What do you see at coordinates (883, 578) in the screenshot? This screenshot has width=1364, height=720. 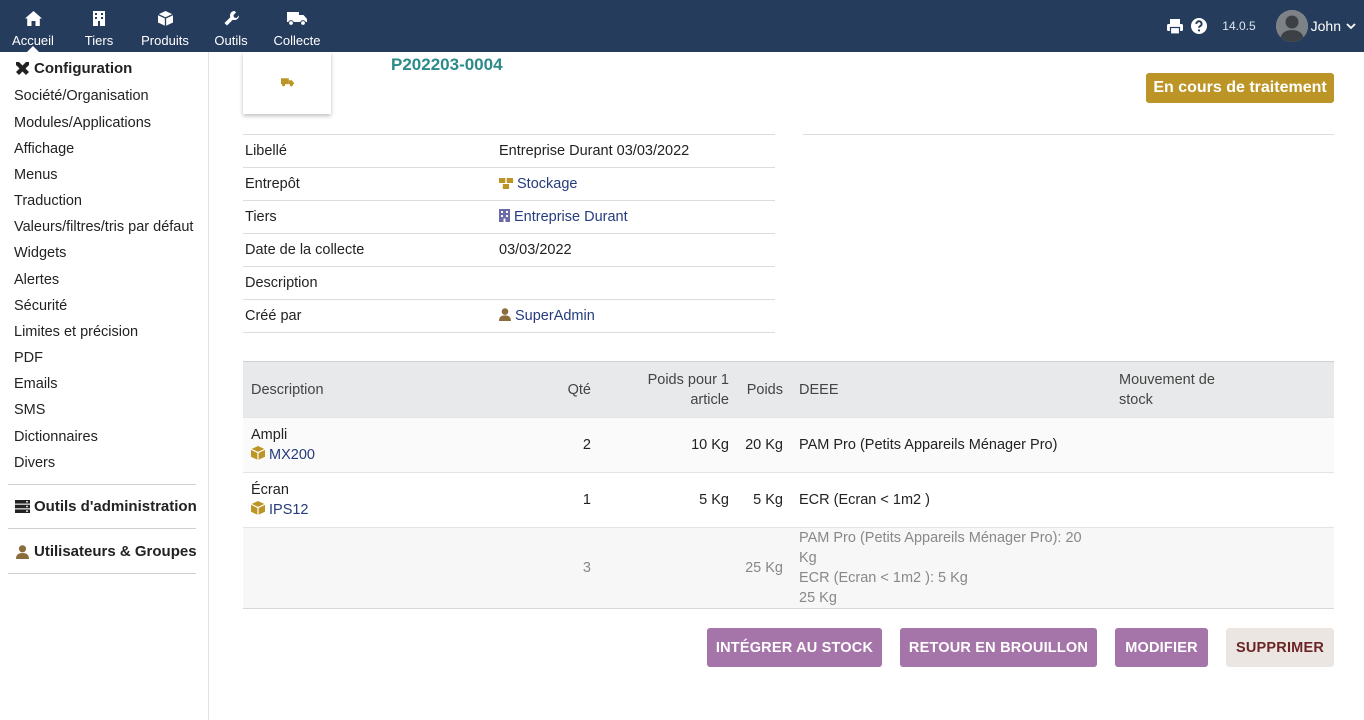 I see `total-deee-line: ECR (Ecran < 1m2 ): 5 Kg` at bounding box center [883, 578].